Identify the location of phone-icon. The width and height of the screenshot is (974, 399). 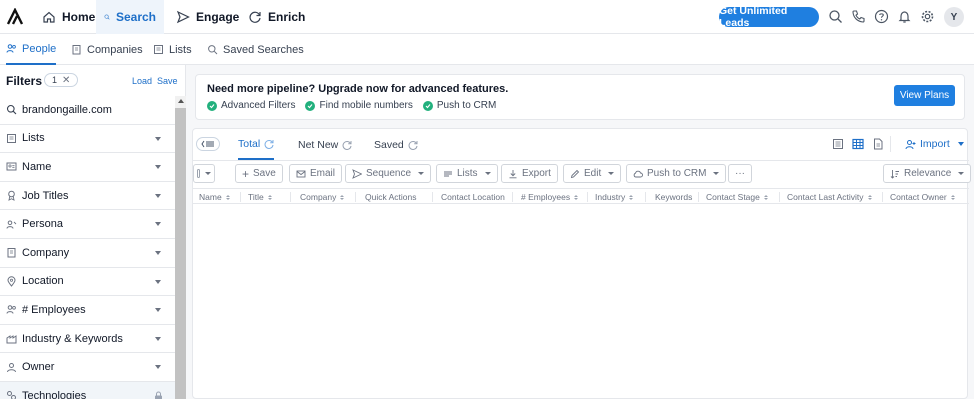
(858, 16).